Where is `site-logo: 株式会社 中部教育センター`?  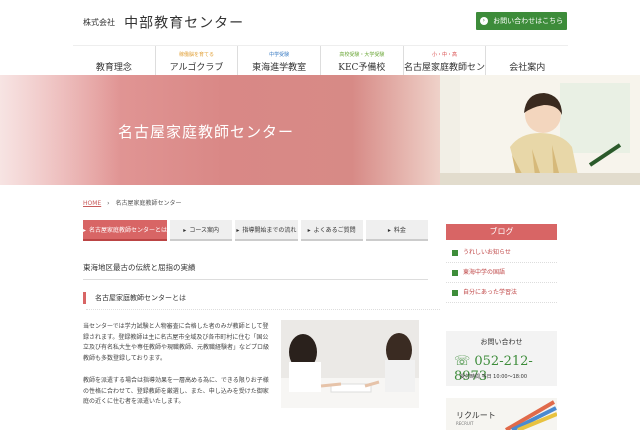 site-logo: 株式会社 中部教育センター is located at coordinates (163, 22).